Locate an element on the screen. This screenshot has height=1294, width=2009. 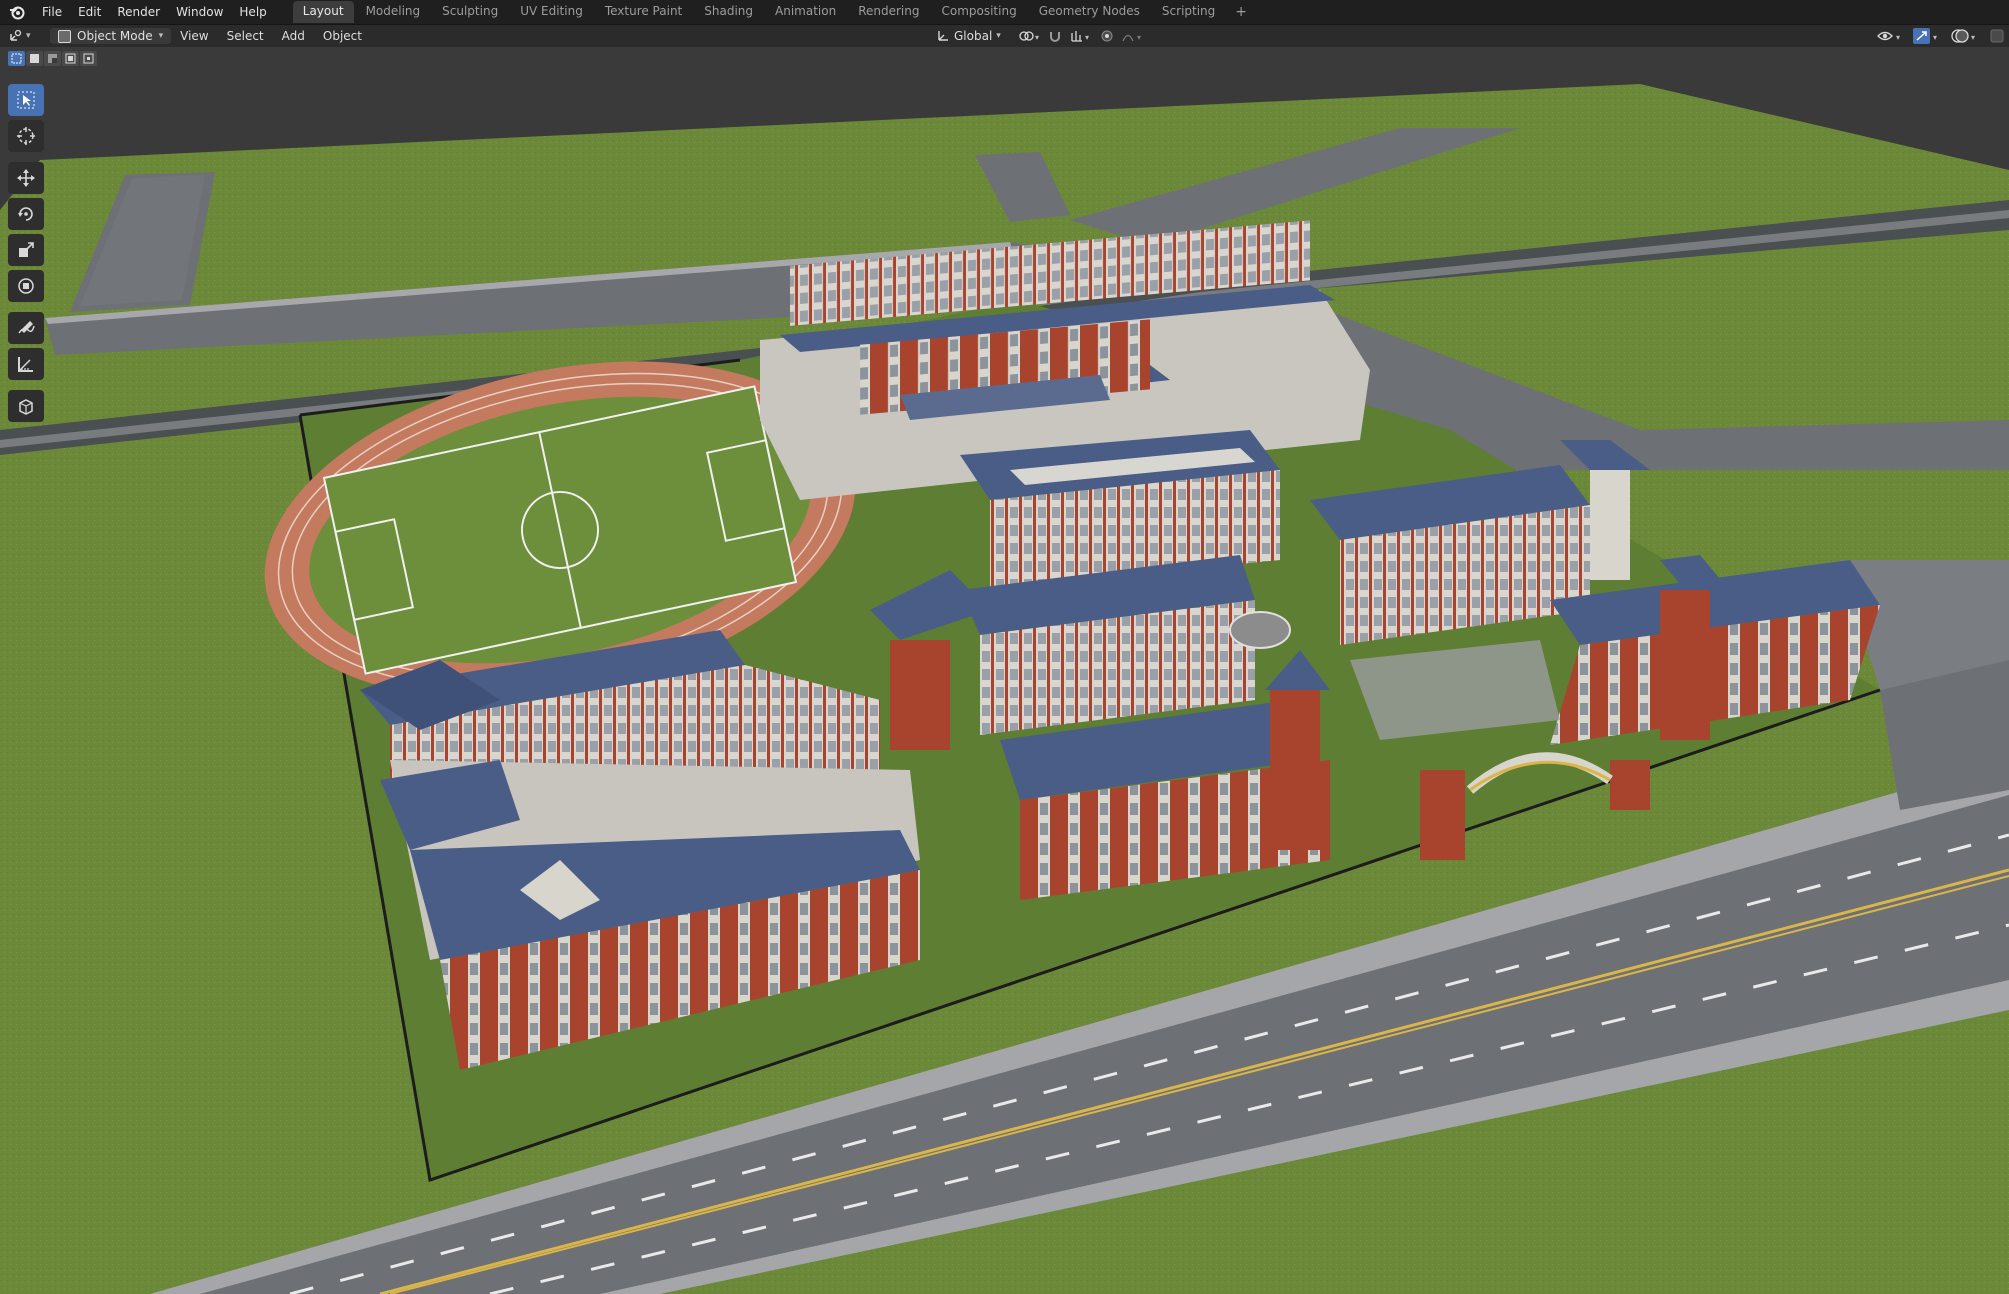
menu-window: Window is located at coordinates (199, 12).